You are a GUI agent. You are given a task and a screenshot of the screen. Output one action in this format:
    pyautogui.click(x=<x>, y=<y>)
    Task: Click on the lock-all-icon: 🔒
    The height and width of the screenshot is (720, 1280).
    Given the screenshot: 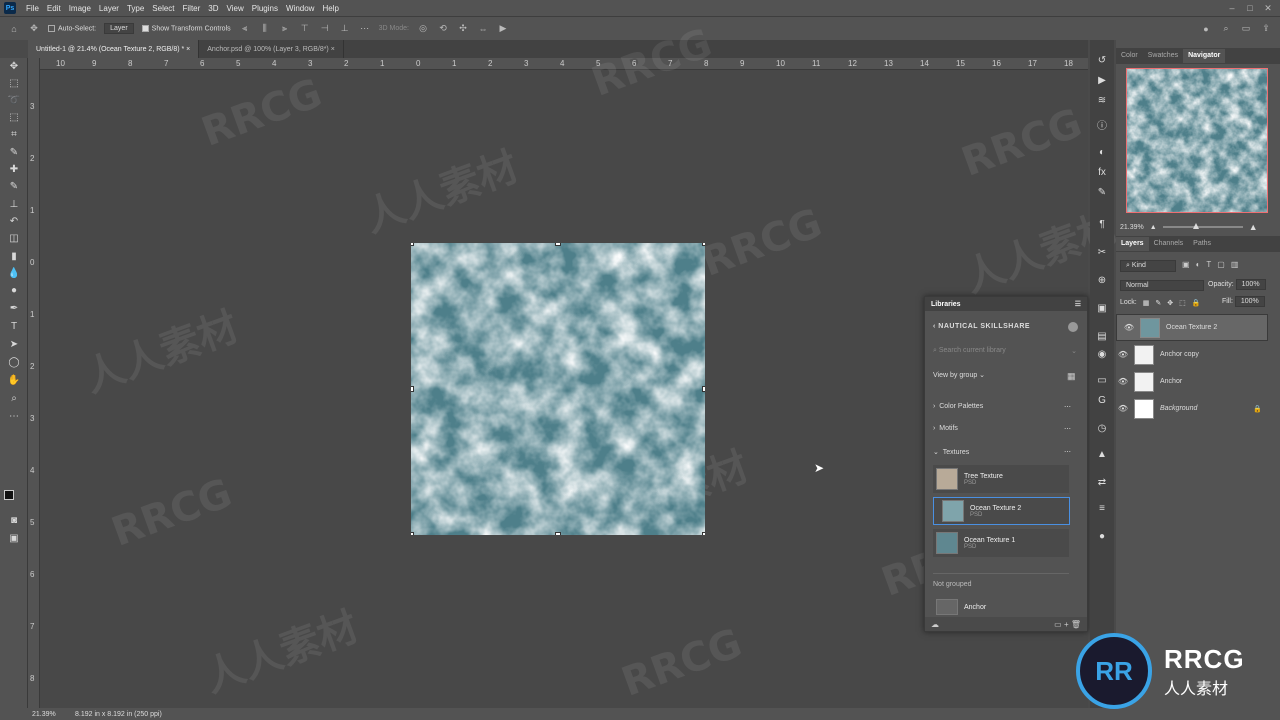 What is the action you would take?
    pyautogui.click(x=1196, y=303)
    